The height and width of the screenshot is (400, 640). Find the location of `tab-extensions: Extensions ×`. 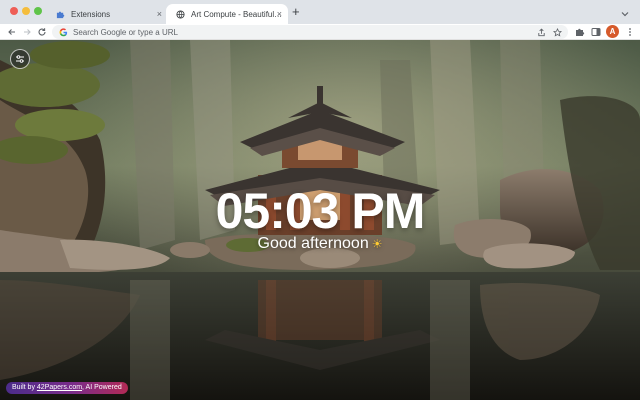

tab-extensions: Extensions × is located at coordinates (107, 14).